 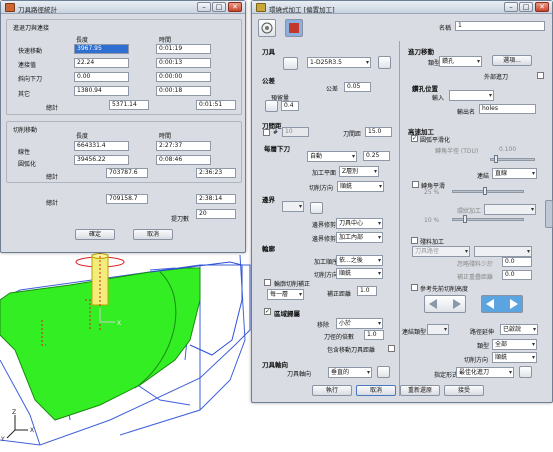 I want to click on boundary-edit-icon, so click(x=316, y=208).